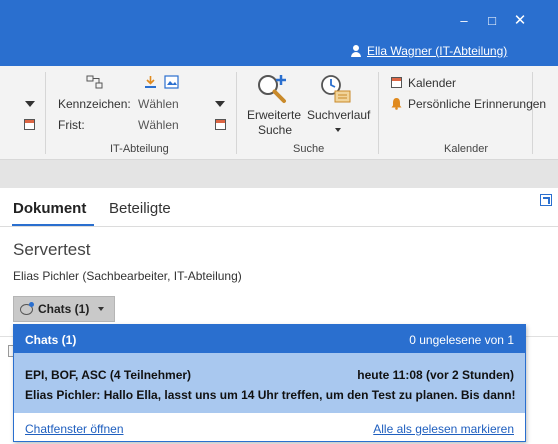  Describe the element at coordinates (432, 83) in the screenshot. I see `kalender-button: Kalender` at that location.